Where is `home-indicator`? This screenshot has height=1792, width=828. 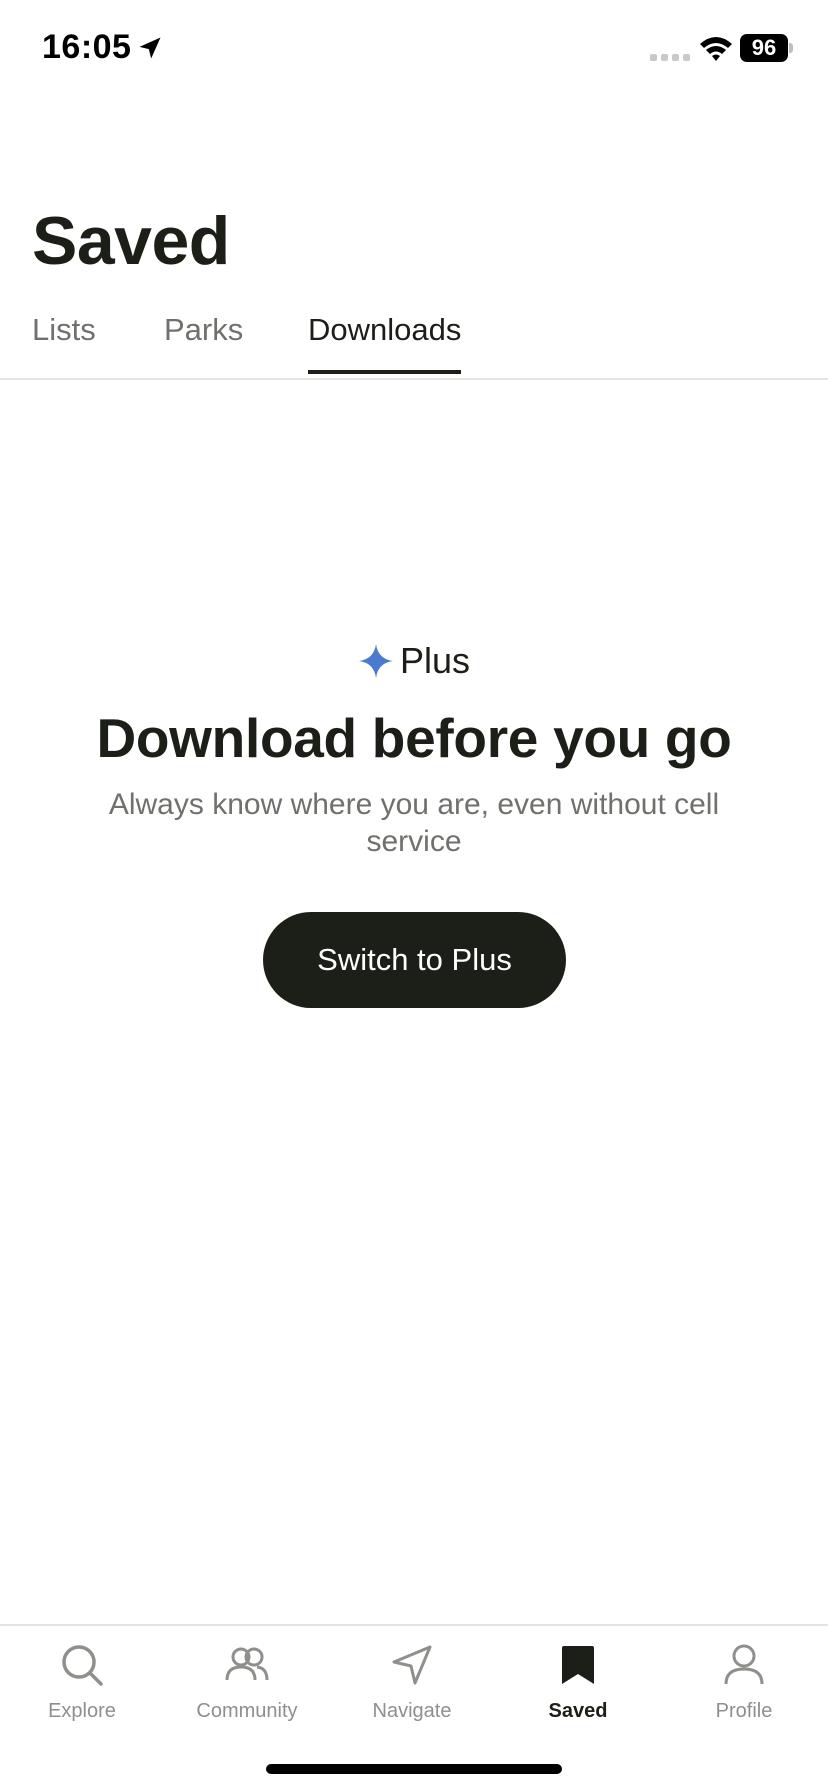
home-indicator is located at coordinates (414, 1769).